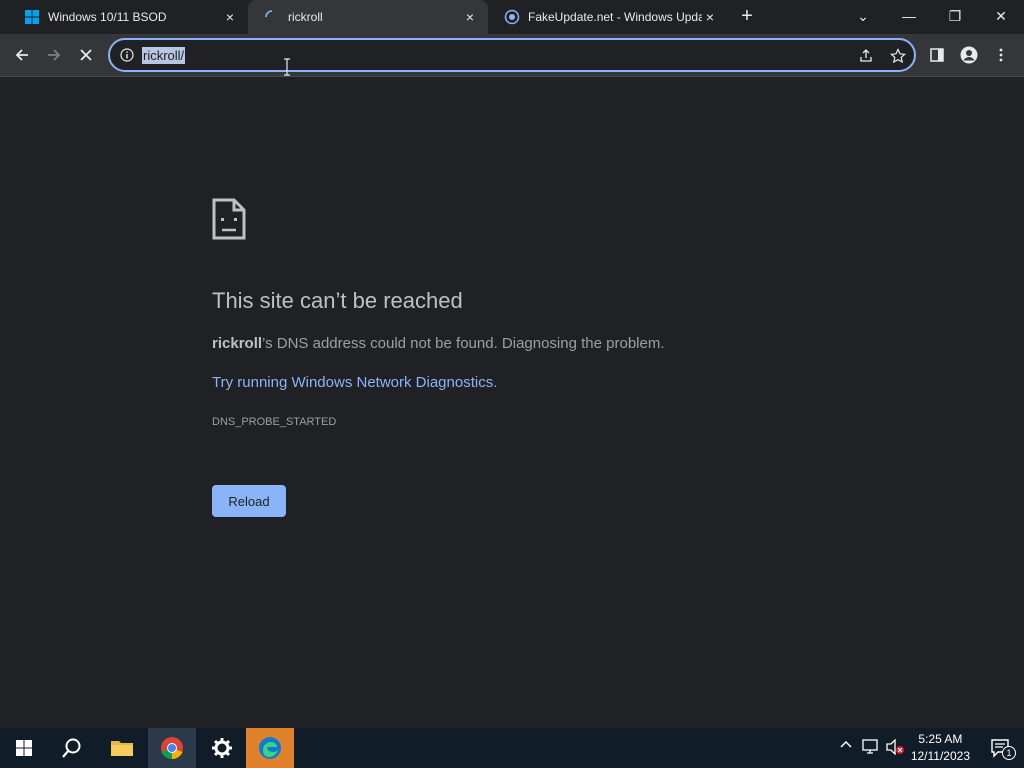 This screenshot has height=768, width=1024. What do you see at coordinates (305, 17) in the screenshot?
I see `tab-title: rickroll` at bounding box center [305, 17].